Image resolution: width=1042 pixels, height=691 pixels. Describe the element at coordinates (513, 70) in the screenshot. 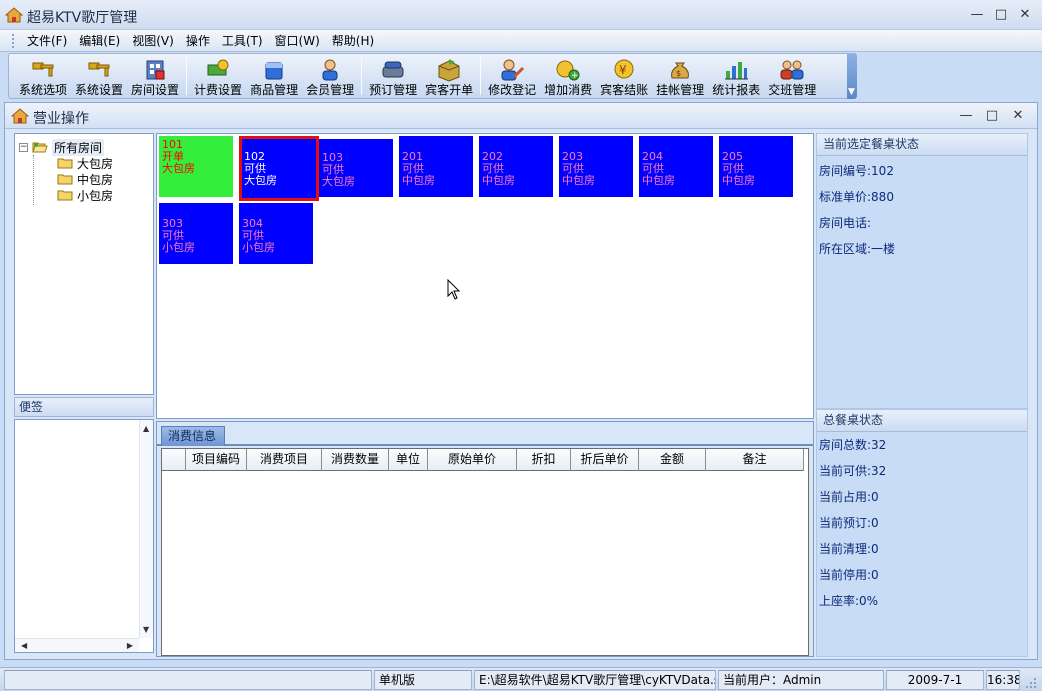

I see `edit-user-icon` at that location.